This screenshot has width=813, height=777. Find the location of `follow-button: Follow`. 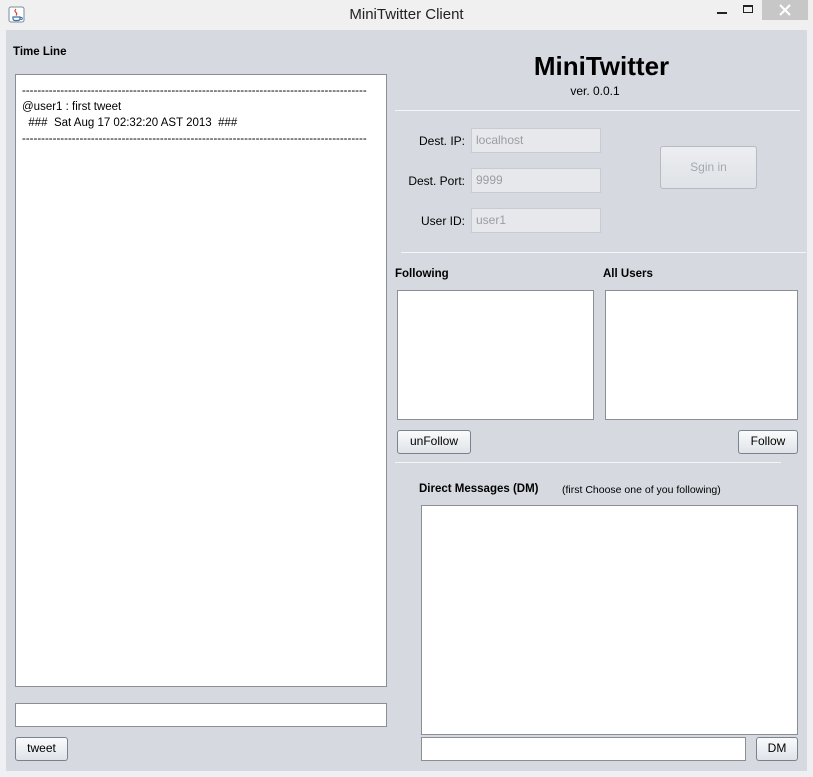

follow-button: Follow is located at coordinates (768, 442).